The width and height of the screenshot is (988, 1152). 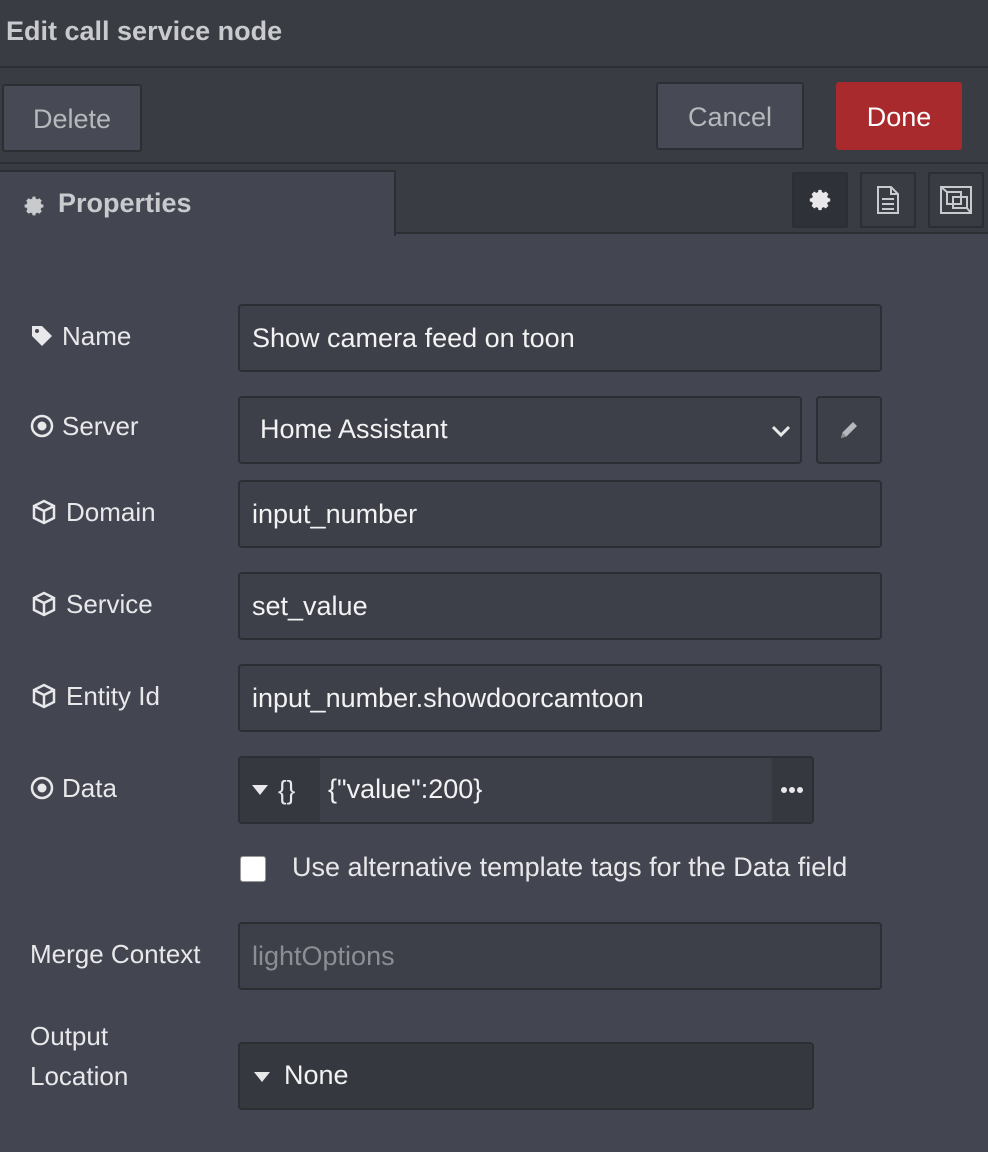 I want to click on edit-server-button, so click(x=849, y=430).